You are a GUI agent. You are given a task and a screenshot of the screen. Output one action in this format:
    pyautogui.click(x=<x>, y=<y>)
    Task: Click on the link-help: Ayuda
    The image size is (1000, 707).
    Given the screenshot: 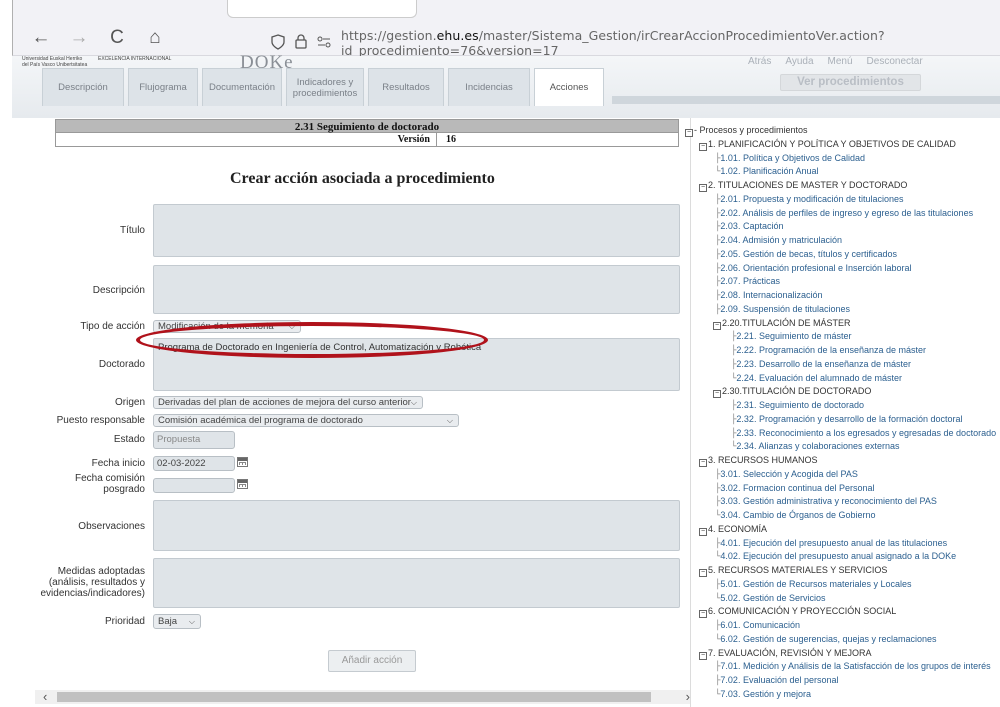 What is the action you would take?
    pyautogui.click(x=799, y=61)
    